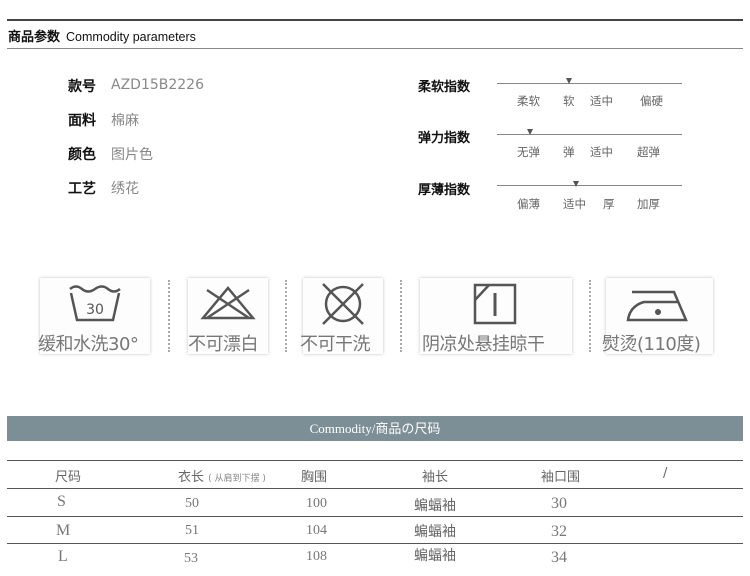  What do you see at coordinates (316, 503) in the screenshot?
I see `cell-bust: 100` at bounding box center [316, 503].